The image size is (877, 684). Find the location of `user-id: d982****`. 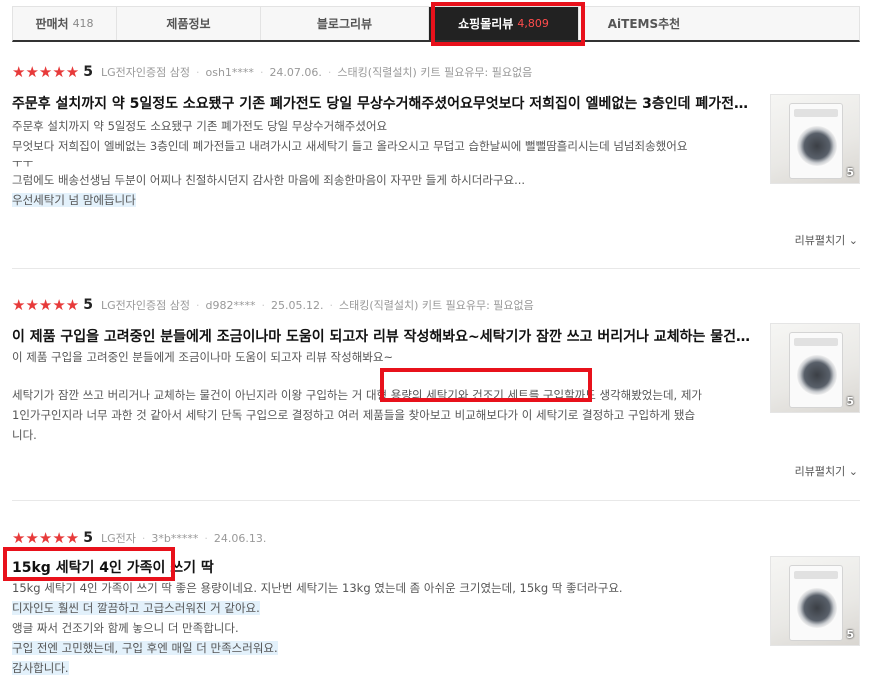

user-id: d982**** is located at coordinates (230, 305).